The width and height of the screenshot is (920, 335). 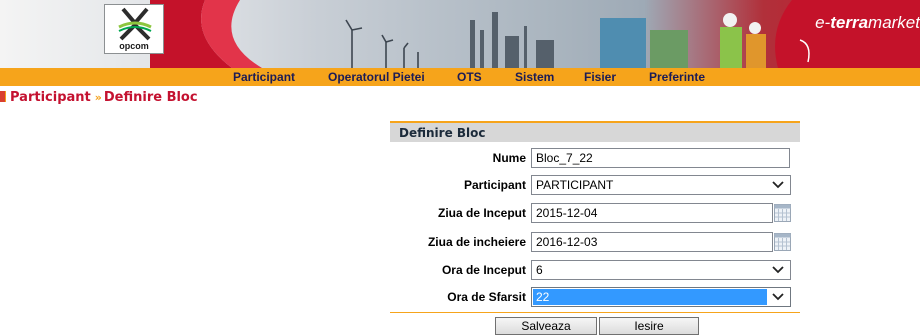 What do you see at coordinates (539, 270) in the screenshot?
I see `ora-inceput-value: 6` at bounding box center [539, 270].